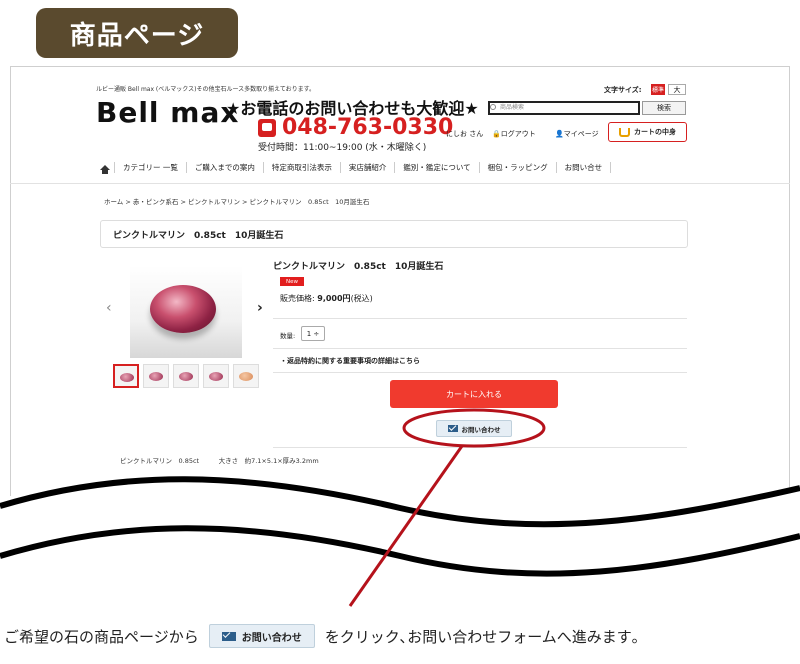  I want to click on nav-item-contact: お問い合せ, so click(583, 167).